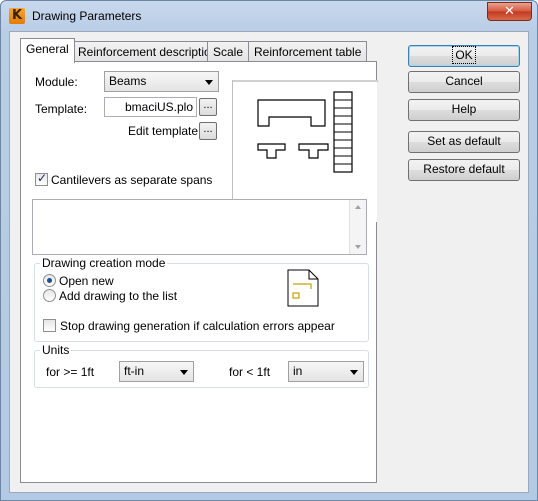 This screenshot has height=501, width=538. I want to click on set-as-default-button: Set as default, so click(464, 142).